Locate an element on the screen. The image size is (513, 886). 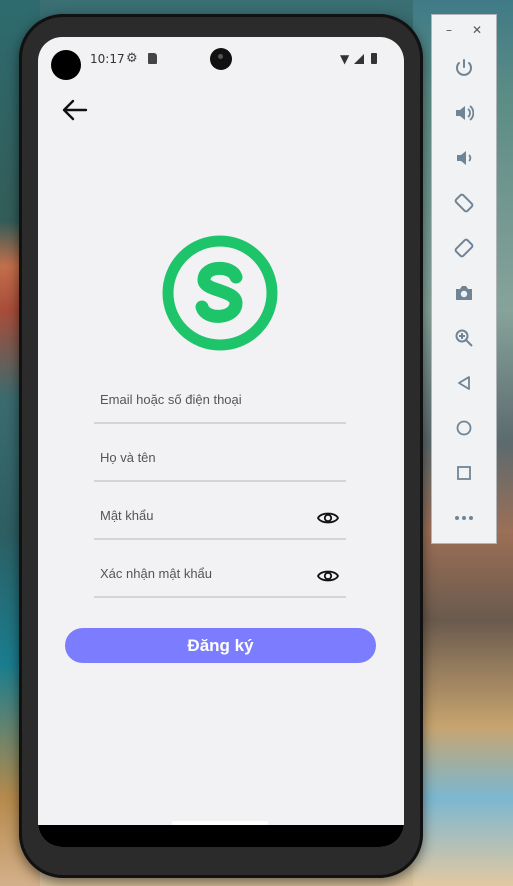
full-name-field is located at coordinates (220, 462).